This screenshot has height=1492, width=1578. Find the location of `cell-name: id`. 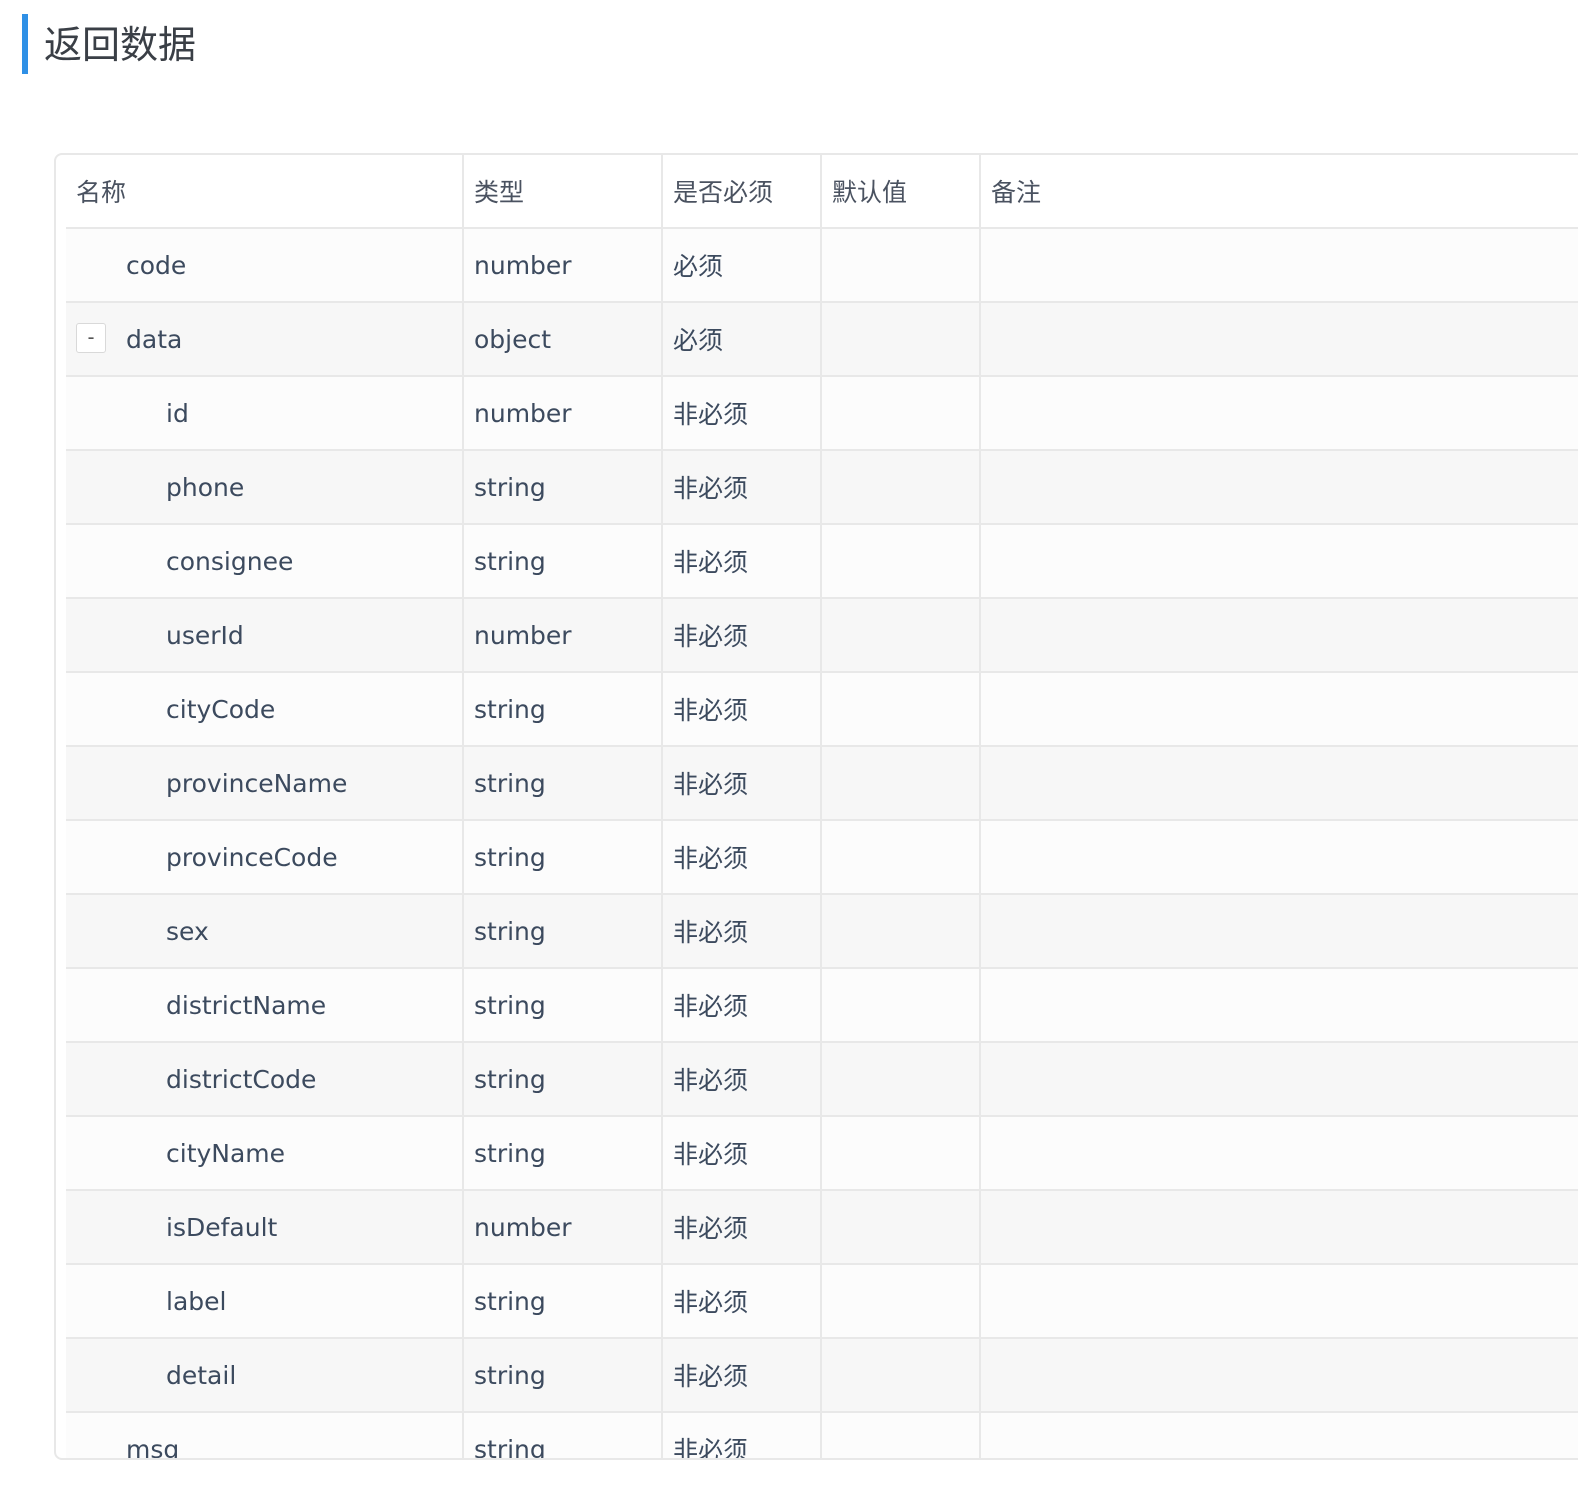

cell-name: id is located at coordinates (265, 413).